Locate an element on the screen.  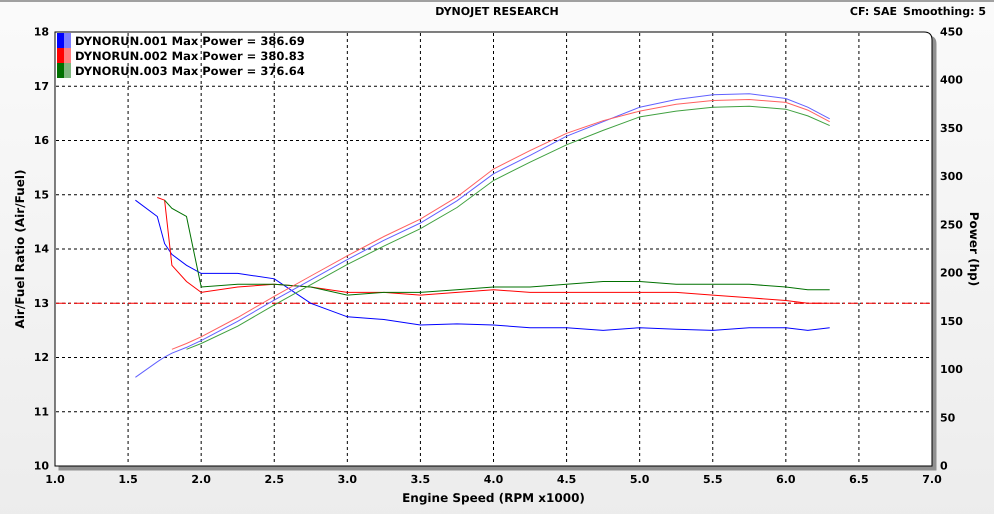
y-axis-label: 17 is located at coordinates (41, 86).